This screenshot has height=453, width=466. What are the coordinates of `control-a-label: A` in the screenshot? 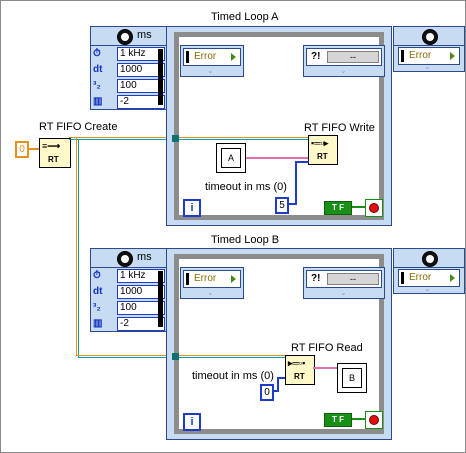 It's located at (231, 158).